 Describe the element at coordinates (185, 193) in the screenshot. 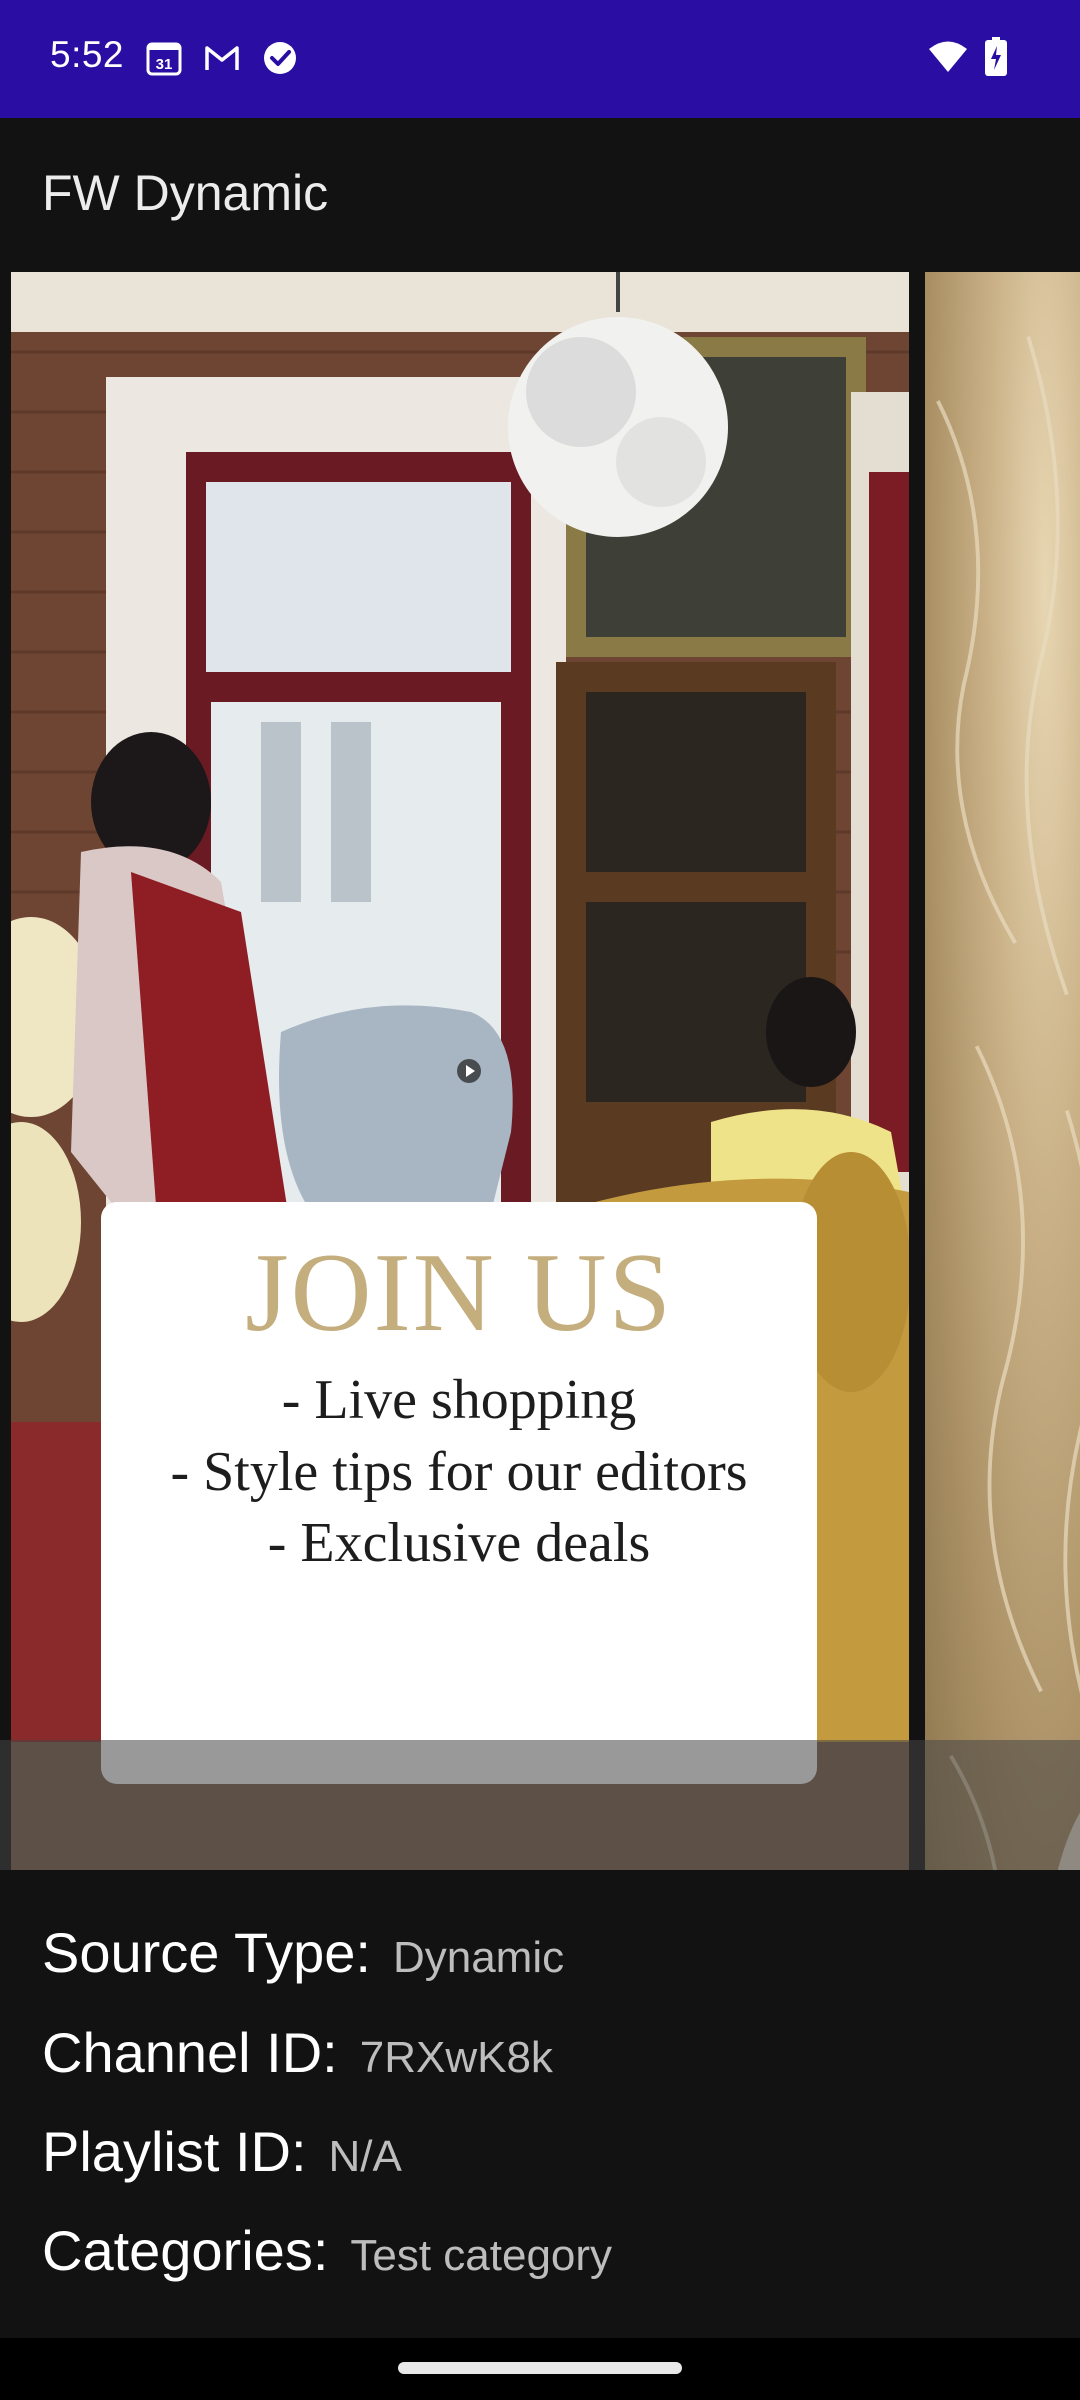

I see `app-title: FW Dynamic` at that location.